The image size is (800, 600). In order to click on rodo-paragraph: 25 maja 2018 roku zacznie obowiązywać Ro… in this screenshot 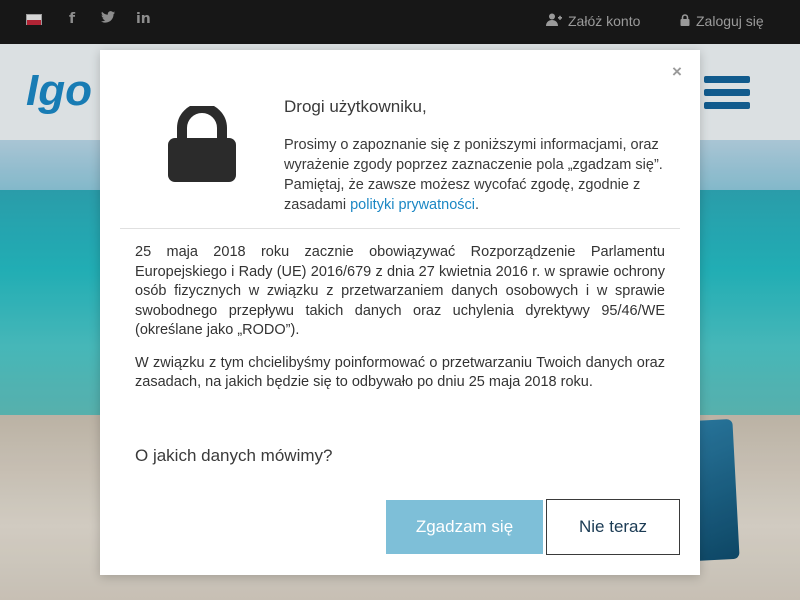, I will do `click(400, 291)`.